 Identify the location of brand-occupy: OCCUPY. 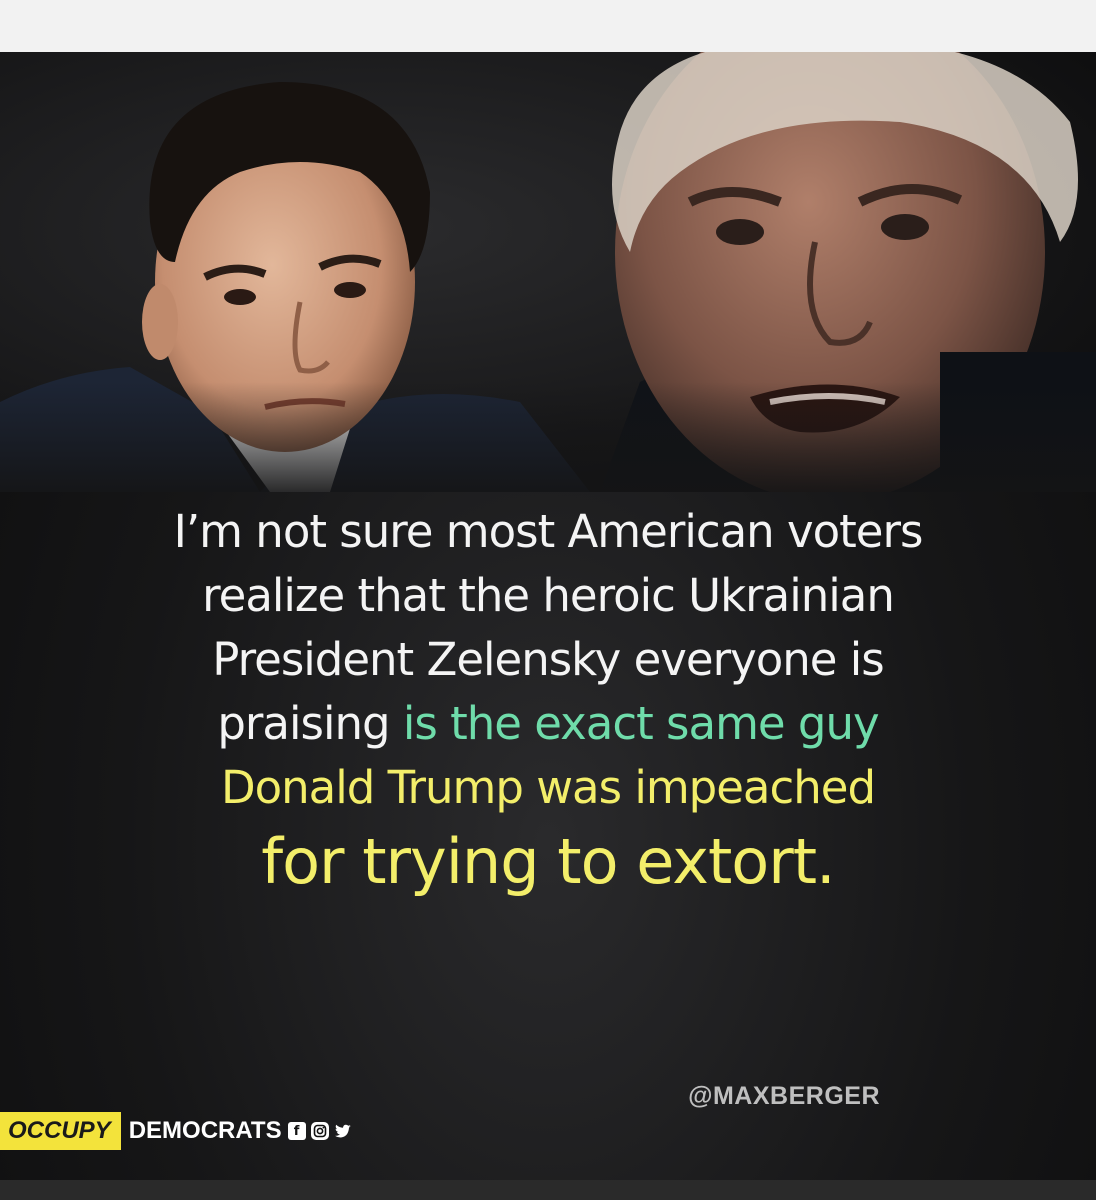
(60, 1131).